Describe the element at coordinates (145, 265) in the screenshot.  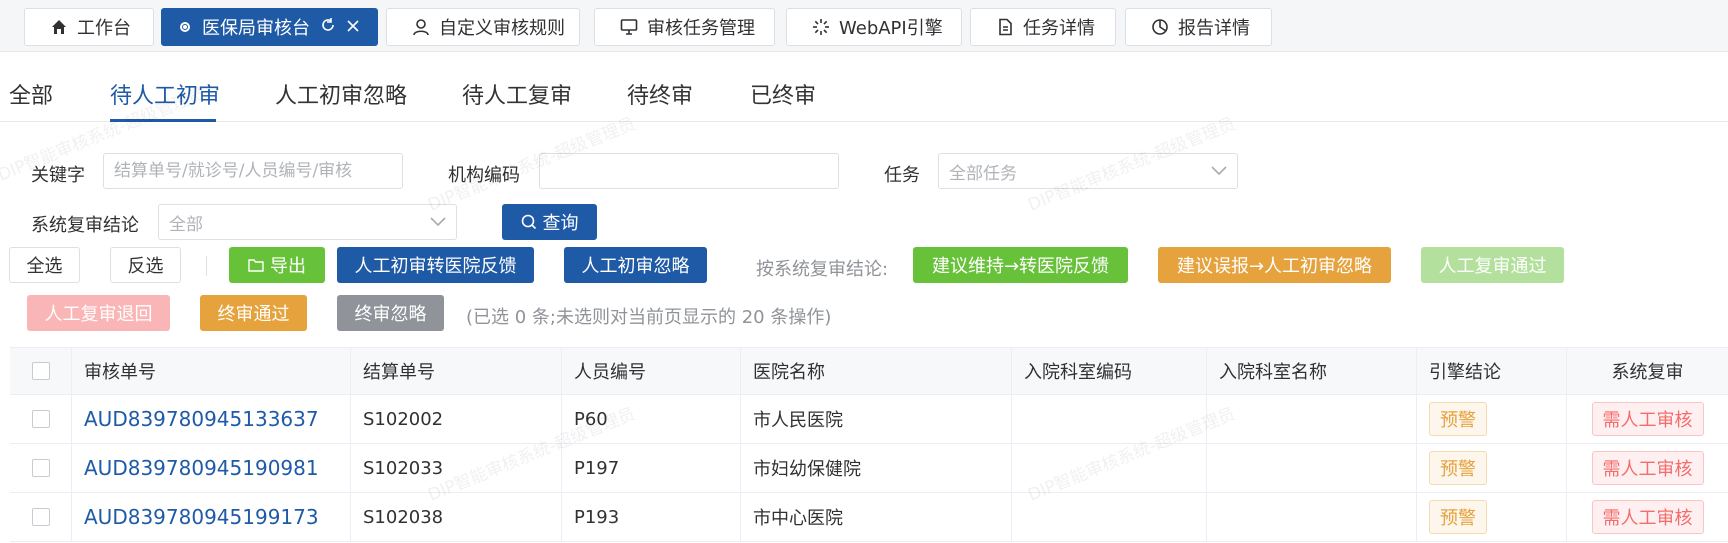
I see `invert-selection-button: 反选` at that location.